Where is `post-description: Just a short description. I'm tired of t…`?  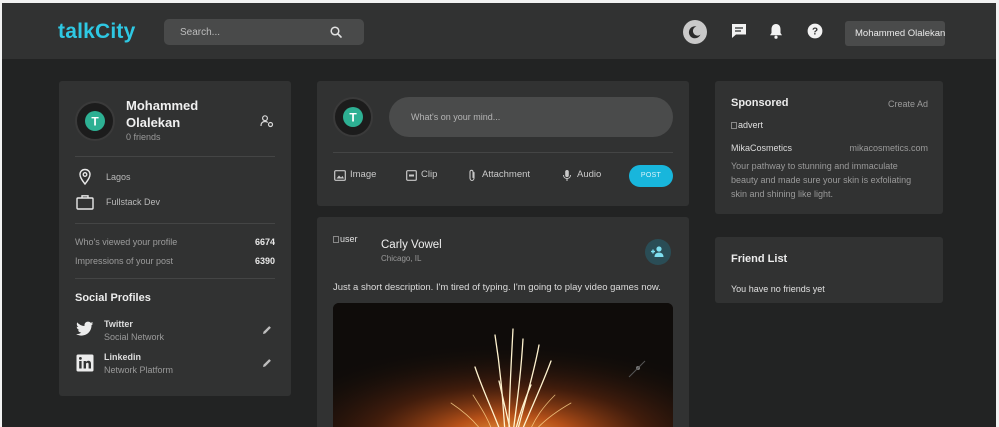
post-description: Just a short description. I'm tired of t… is located at coordinates (497, 287).